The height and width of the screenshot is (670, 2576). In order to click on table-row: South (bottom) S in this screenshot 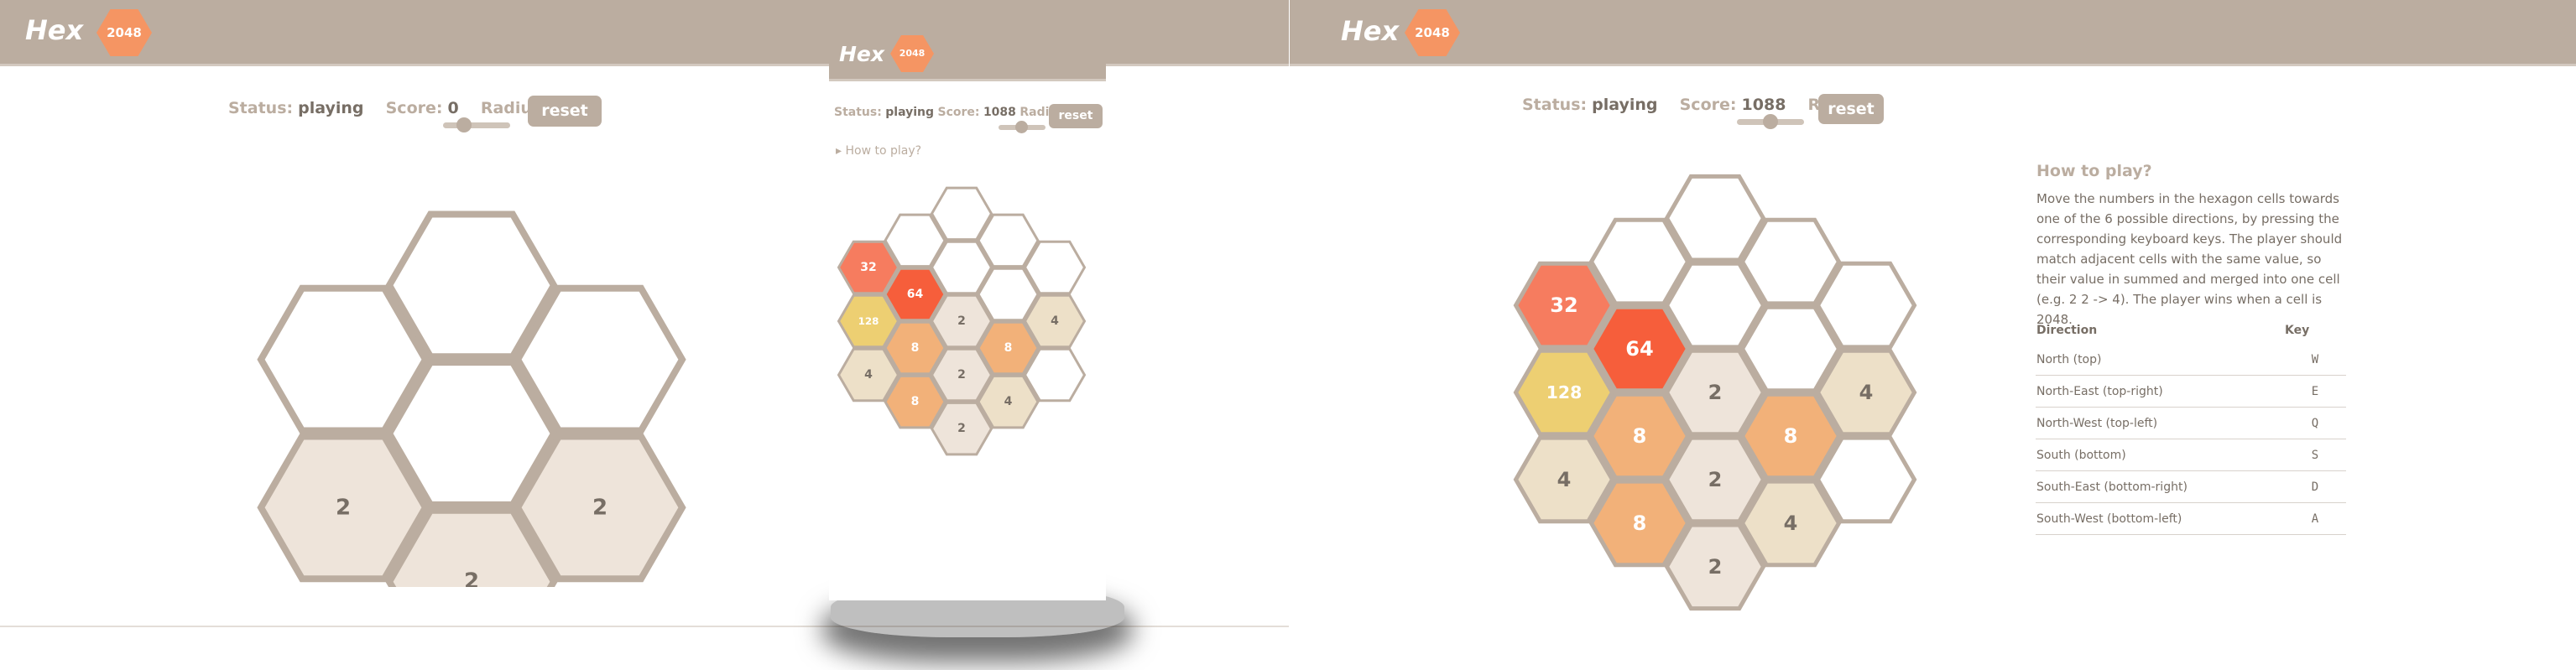, I will do `click(2191, 455)`.